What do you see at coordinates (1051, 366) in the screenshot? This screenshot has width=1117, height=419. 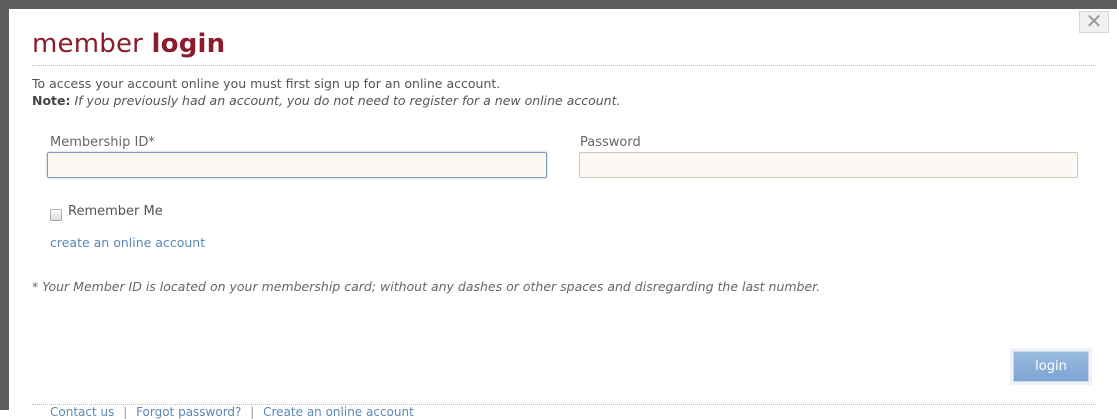 I see `login-button: login` at bounding box center [1051, 366].